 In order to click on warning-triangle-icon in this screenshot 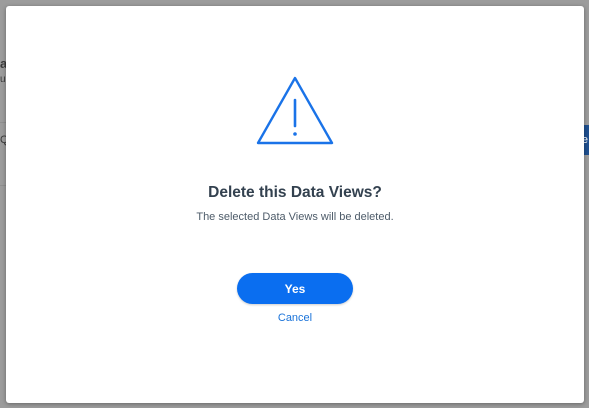, I will do `click(295, 110)`.